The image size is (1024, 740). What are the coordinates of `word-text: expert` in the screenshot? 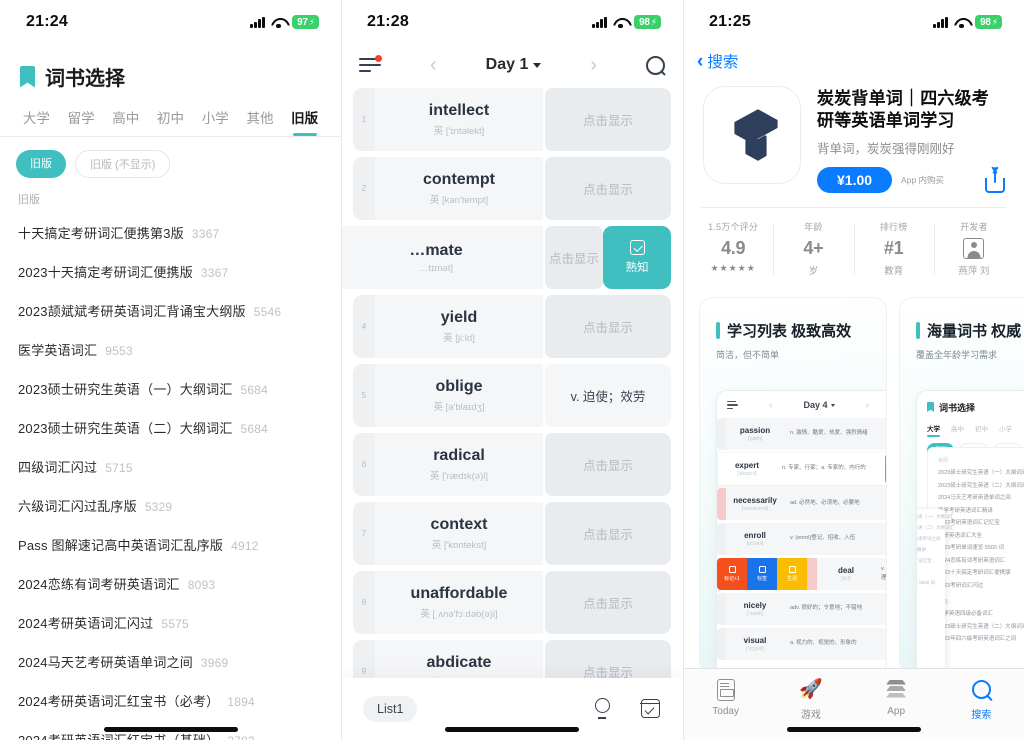 It's located at (746, 465).